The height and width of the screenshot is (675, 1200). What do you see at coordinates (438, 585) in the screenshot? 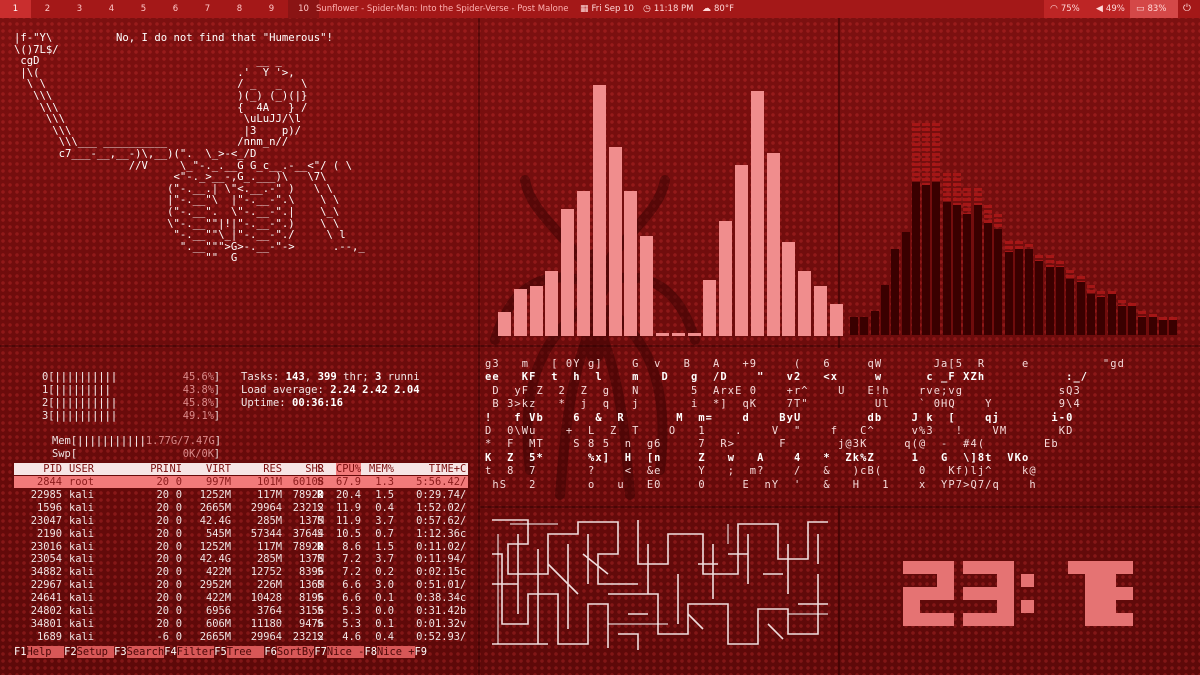
I see `cell-time: 0:51.01` at bounding box center [438, 585].